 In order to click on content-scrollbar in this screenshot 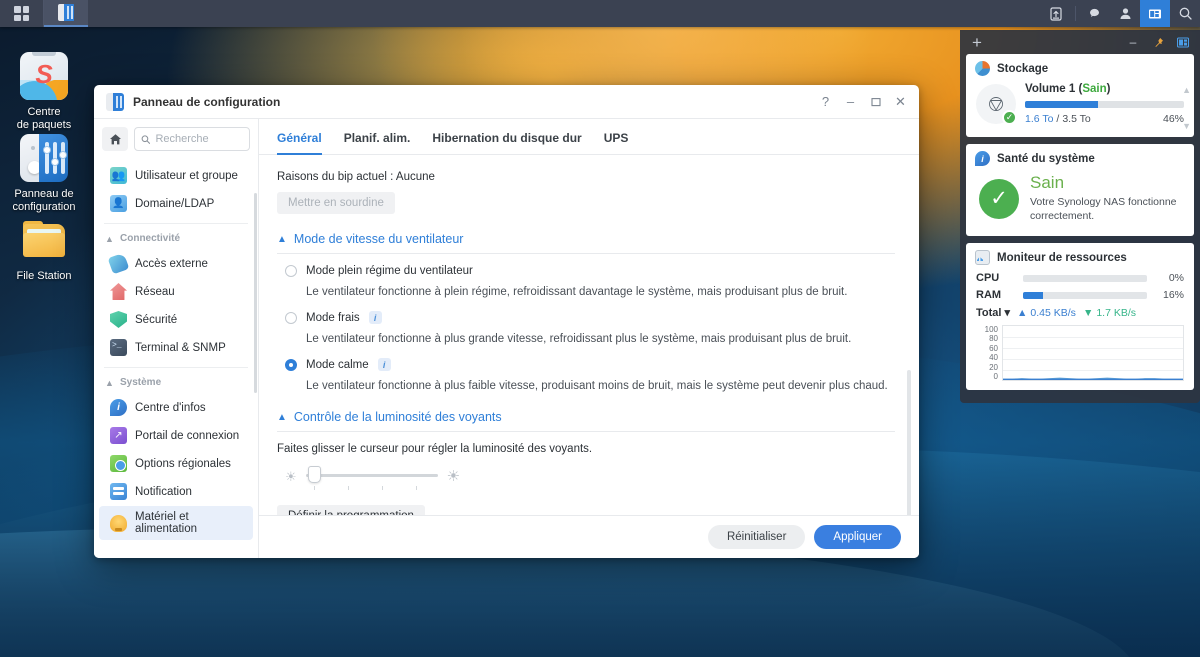, I will do `click(909, 442)`.